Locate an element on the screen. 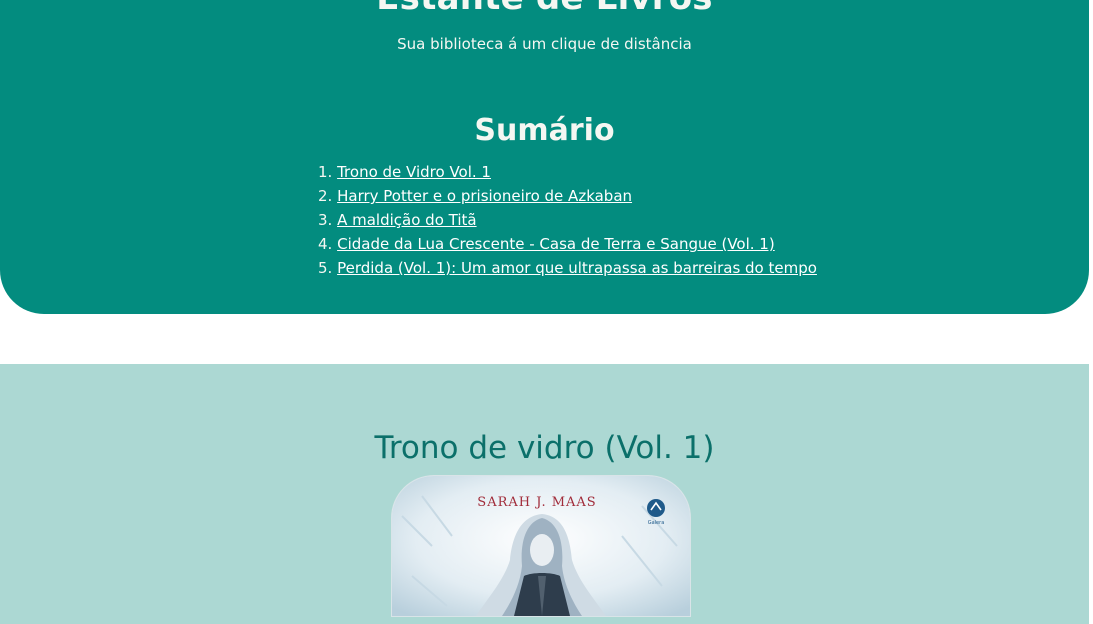 The width and height of the screenshot is (1093, 624). toc-number: 1. is located at coordinates (325, 172).